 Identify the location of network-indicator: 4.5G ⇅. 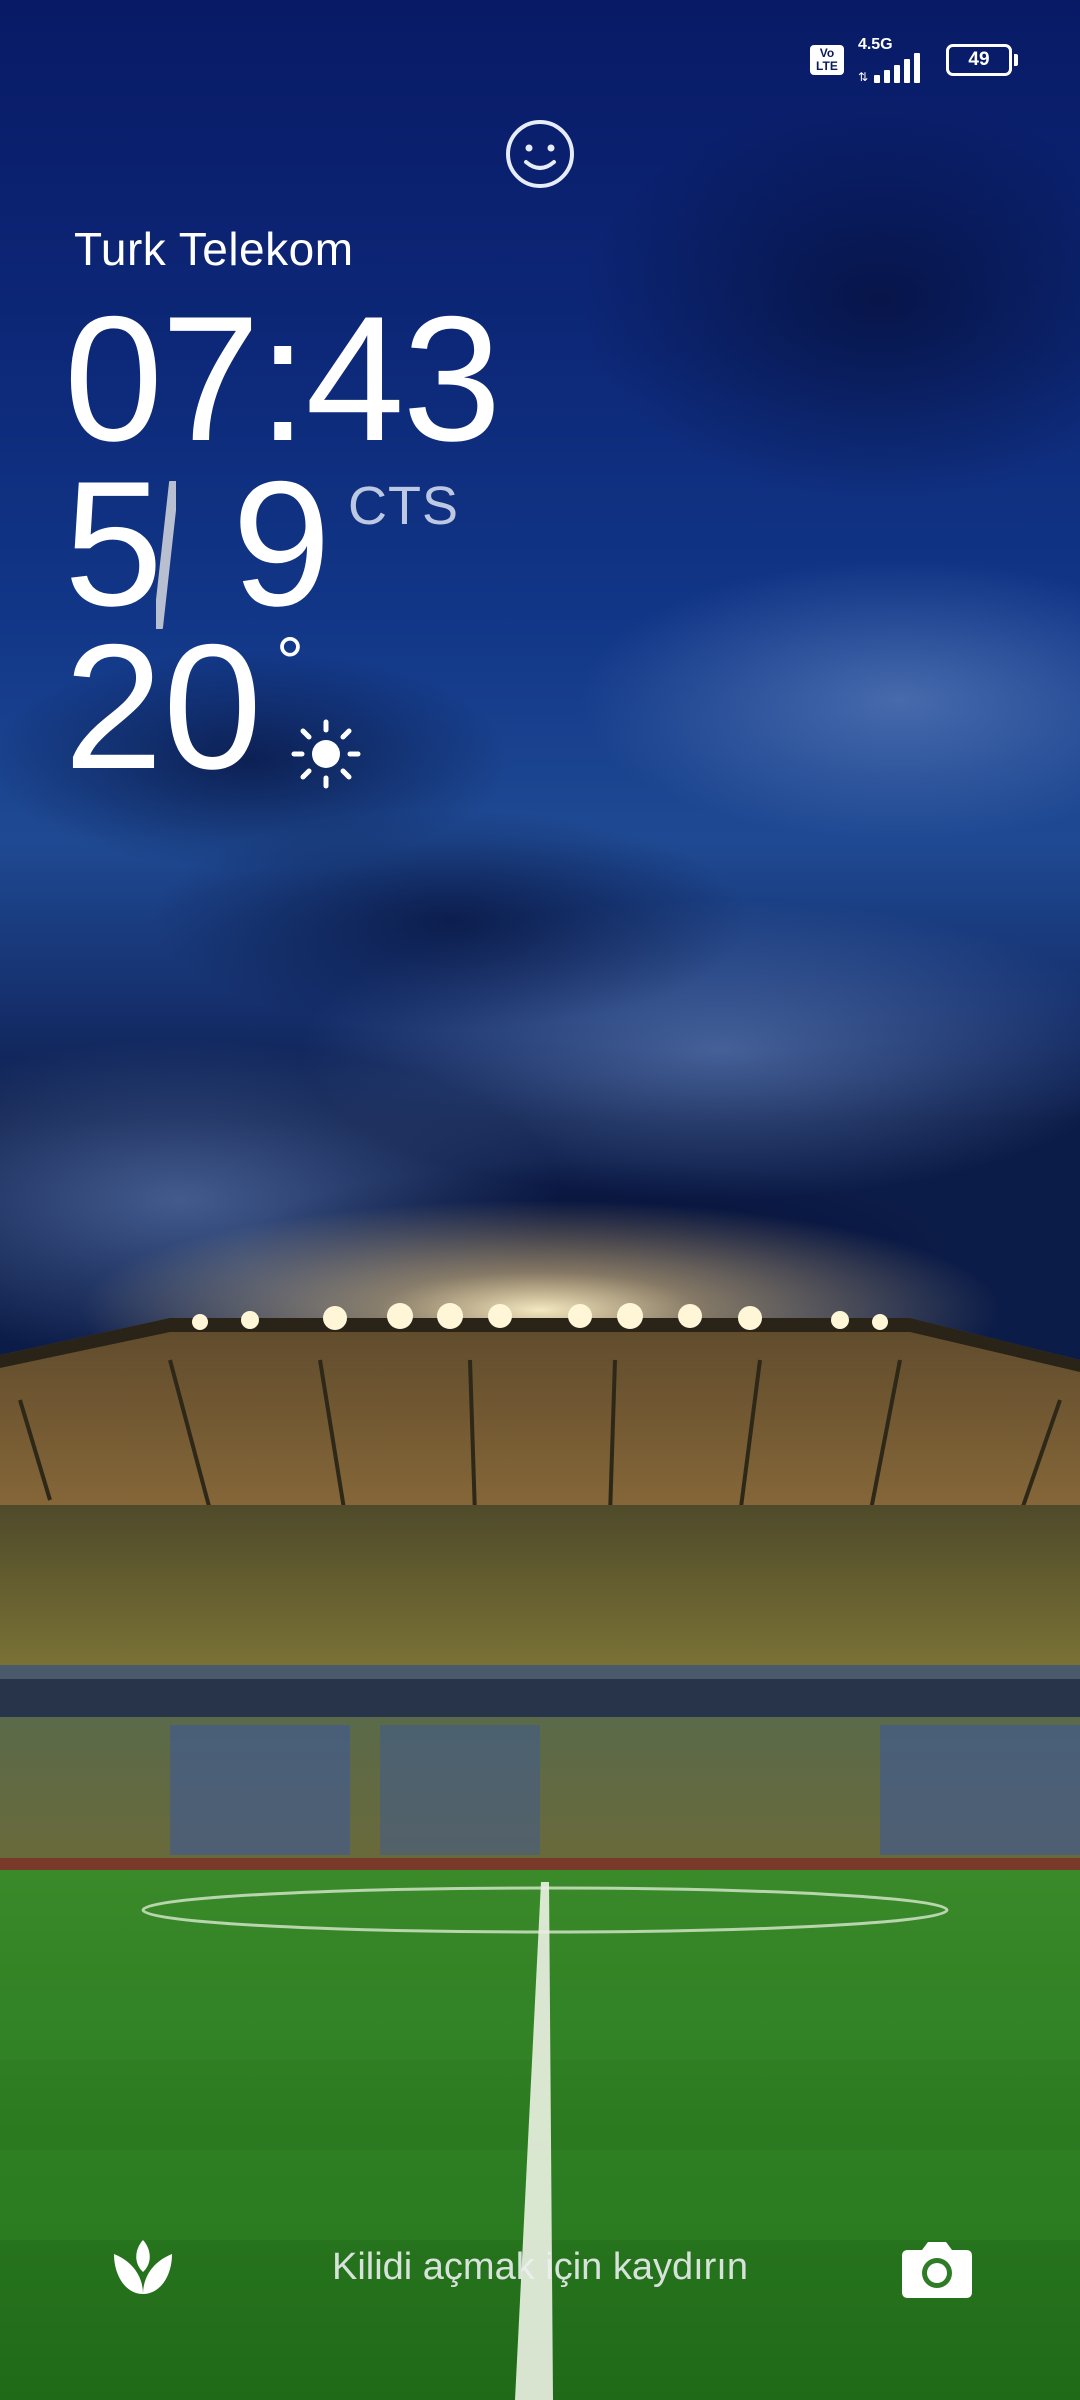
(889, 60).